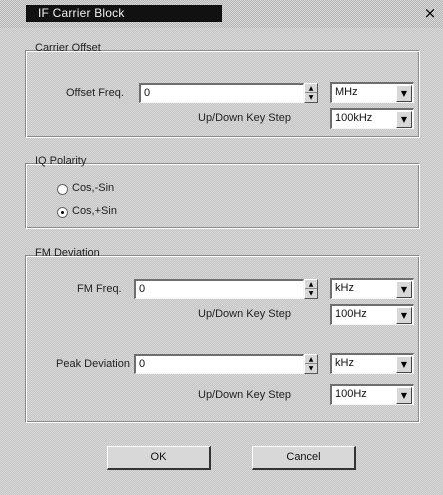 Image resolution: width=443 pixels, height=495 pixels. Describe the element at coordinates (219, 289) in the screenshot. I see `fm-freq-input: 0` at that location.